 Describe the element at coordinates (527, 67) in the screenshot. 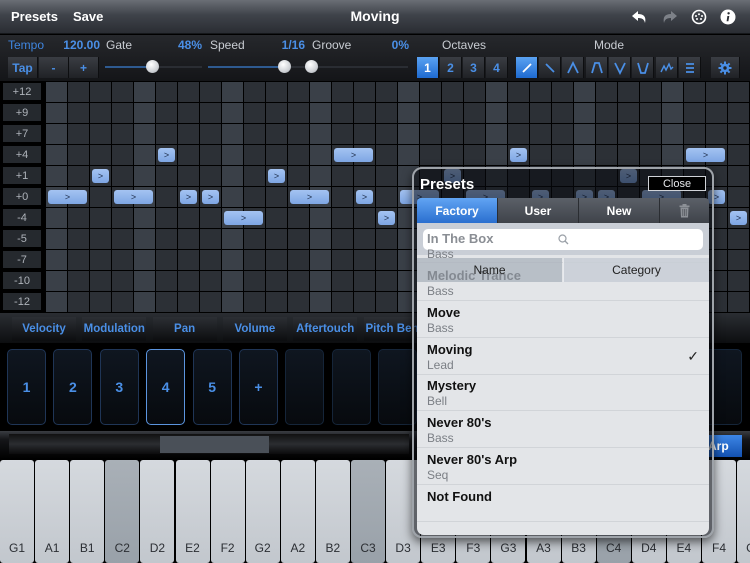

I see `mode-button-up` at that location.